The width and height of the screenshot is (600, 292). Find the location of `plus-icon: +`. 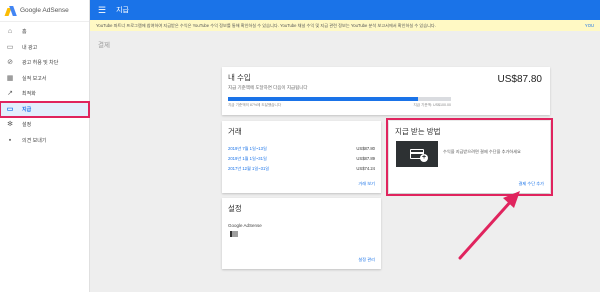

plus-icon: + is located at coordinates (424, 158).